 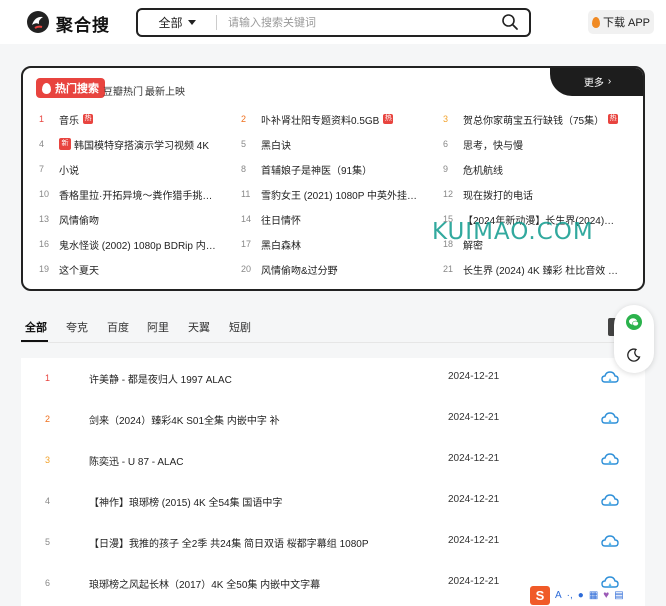 I want to click on moon-icon, so click(x=634, y=355).